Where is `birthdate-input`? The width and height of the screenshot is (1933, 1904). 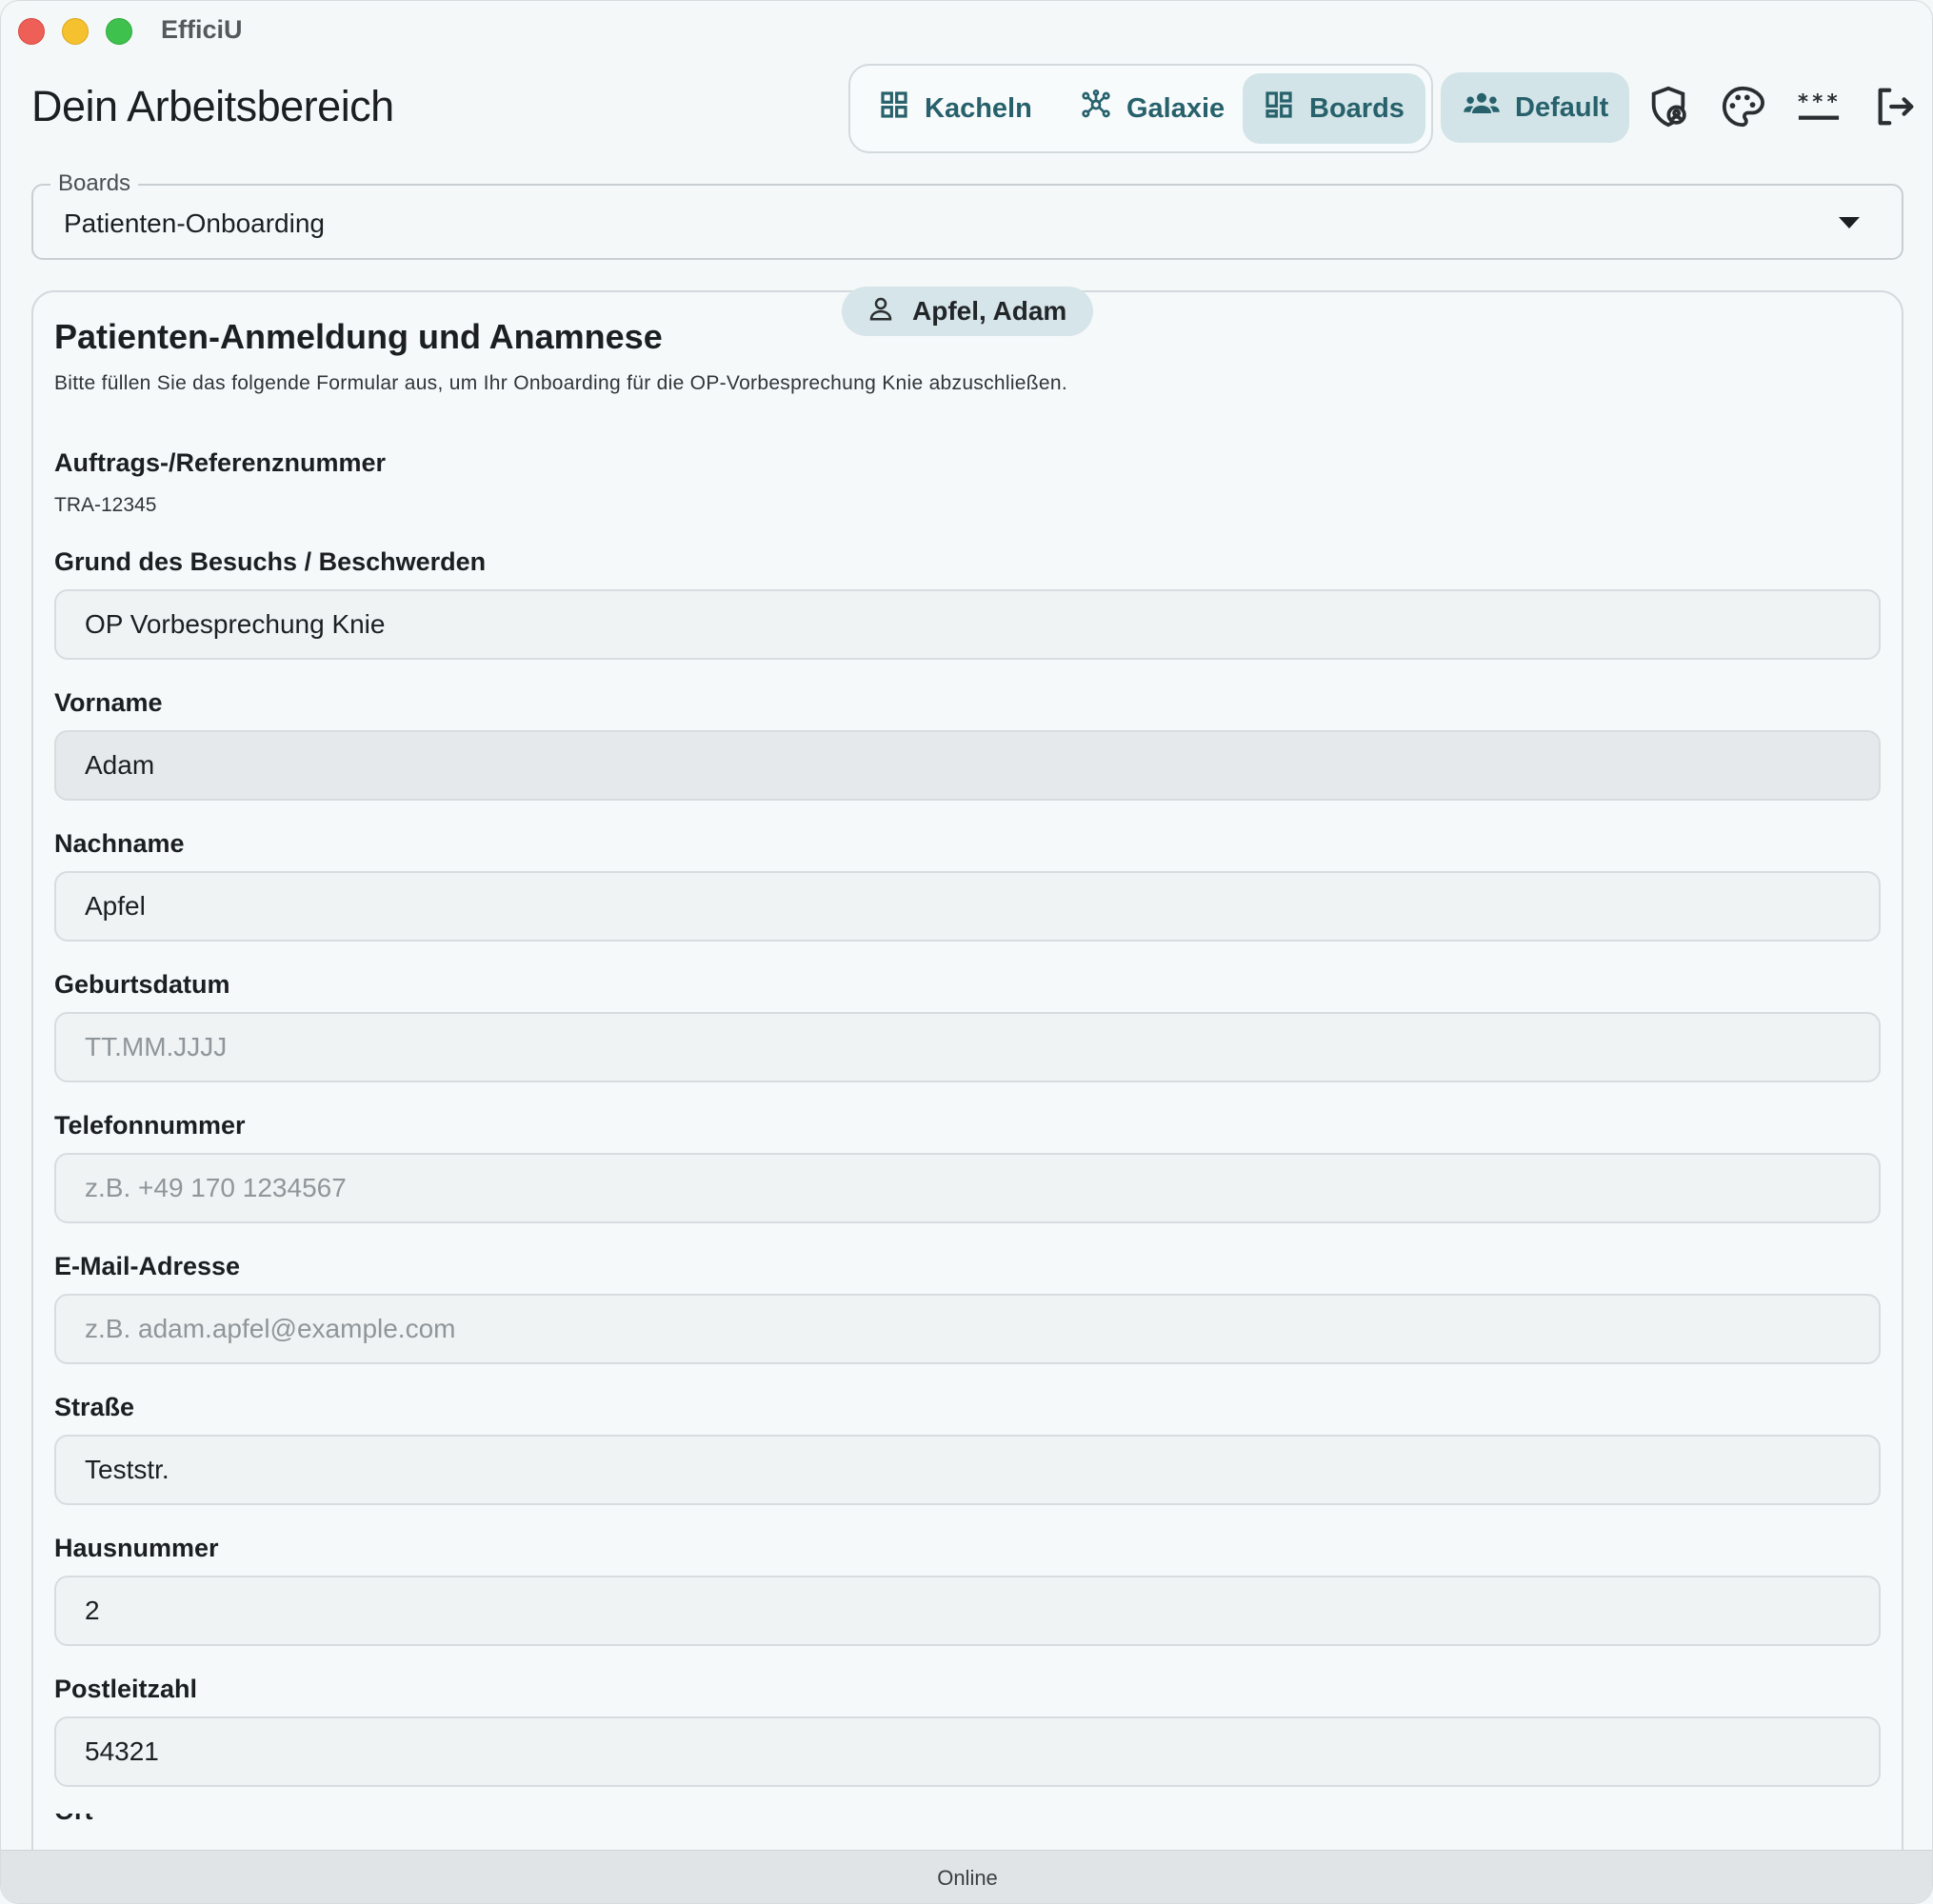
birthdate-input is located at coordinates (967, 1047).